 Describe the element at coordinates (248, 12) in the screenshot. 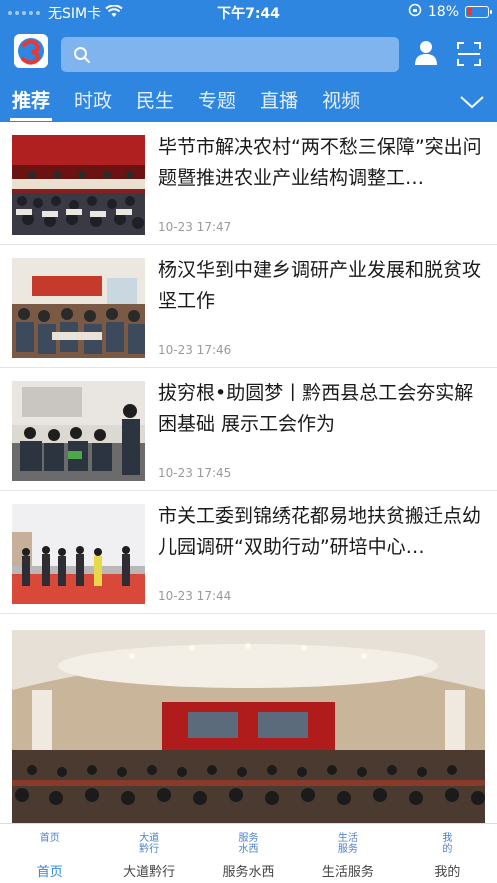

I see `status-bar: 无SIM卡 下午7:44 18%` at that location.